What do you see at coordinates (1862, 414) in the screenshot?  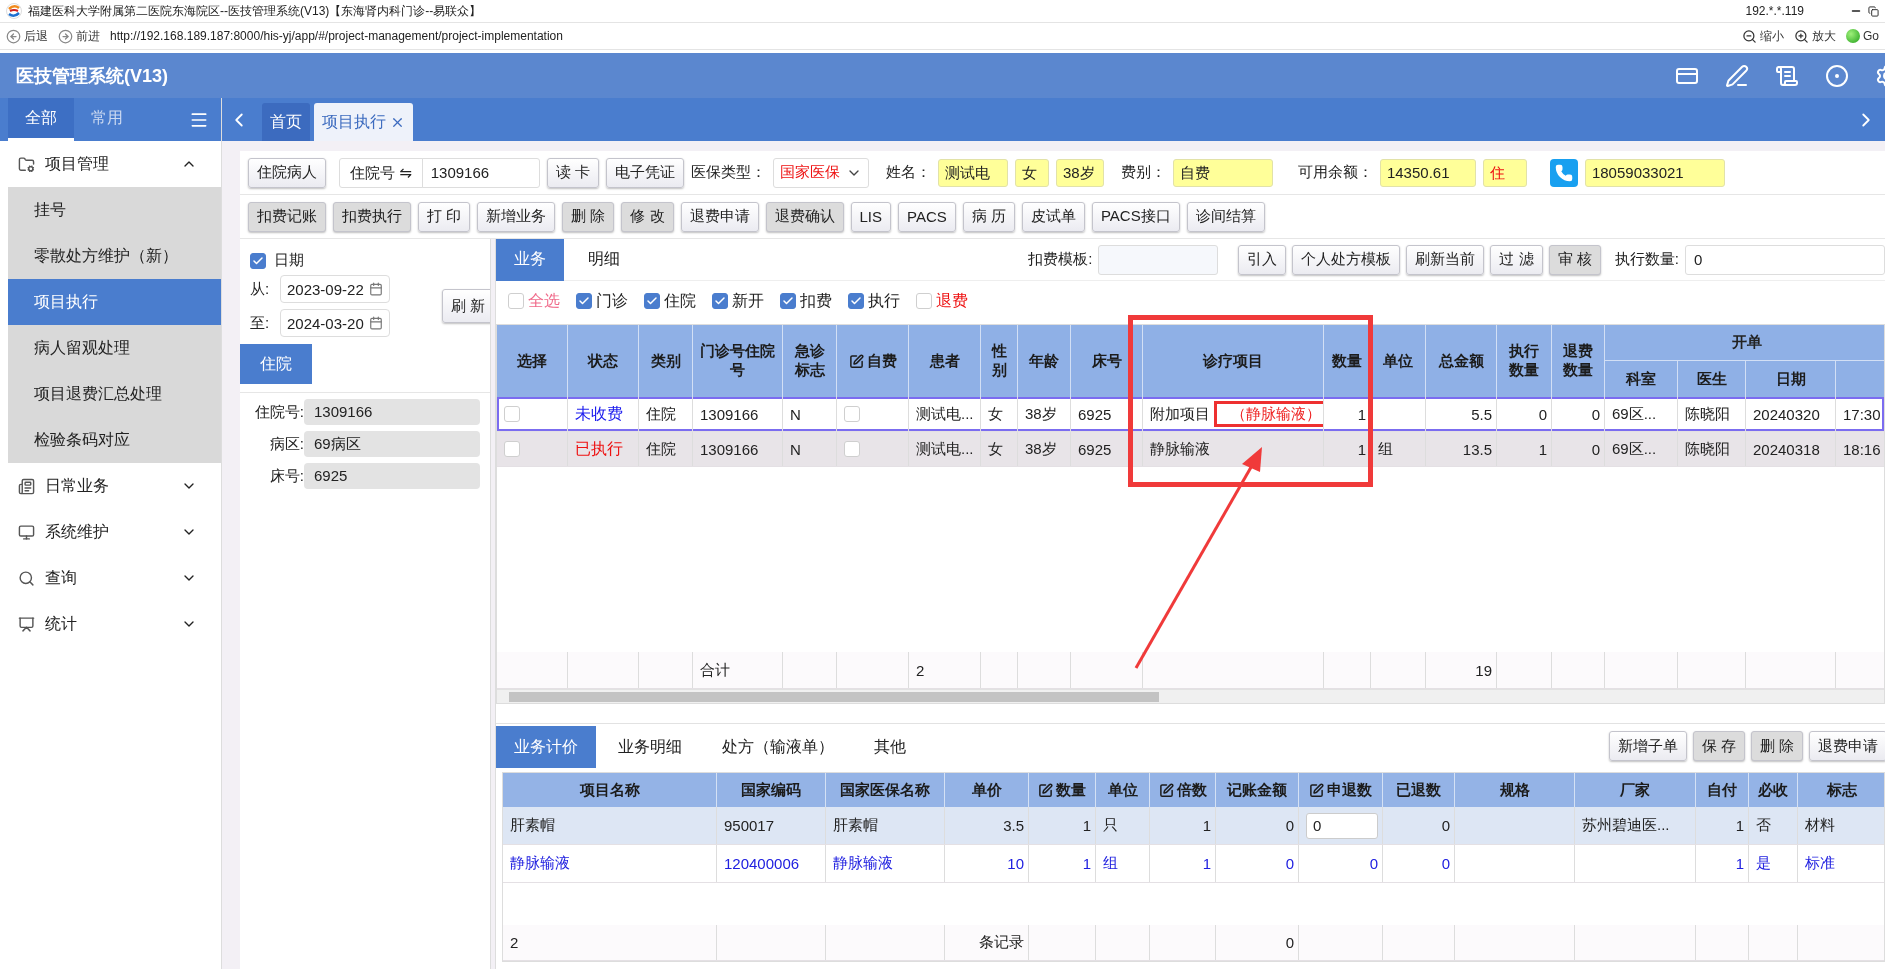 I see `table-cell: 17:30` at bounding box center [1862, 414].